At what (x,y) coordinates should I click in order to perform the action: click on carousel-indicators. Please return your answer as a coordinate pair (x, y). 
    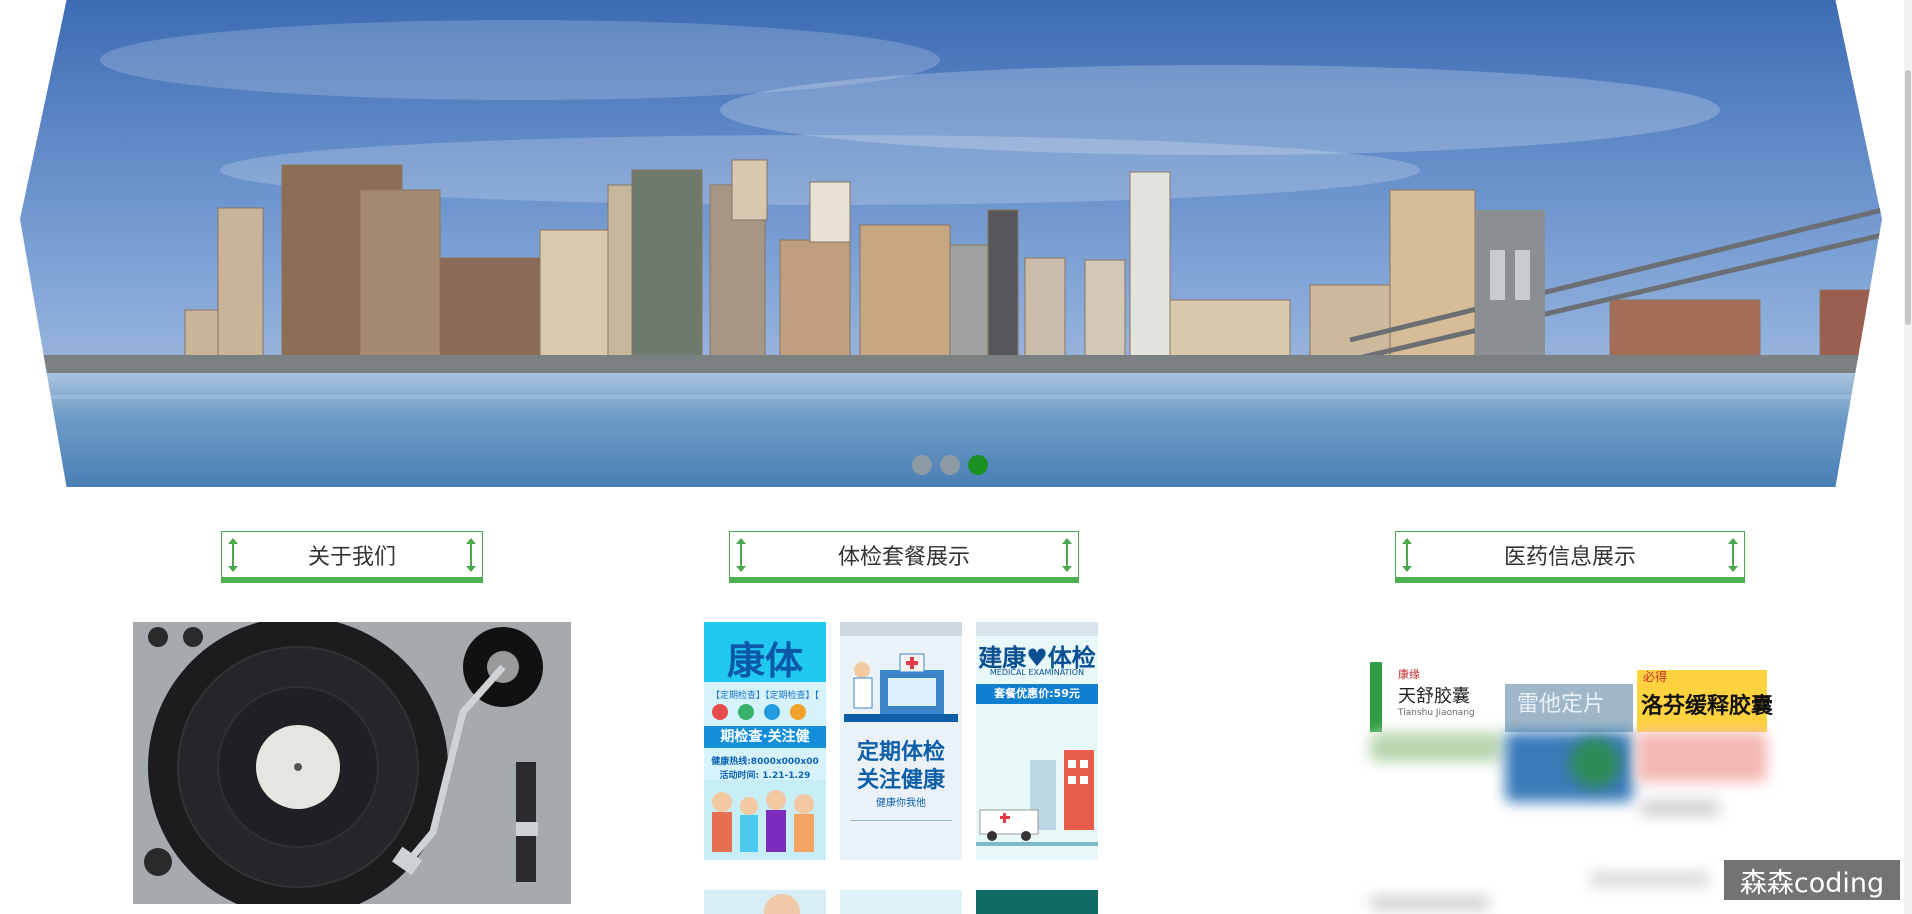
    Looking at the image, I should click on (950, 465).